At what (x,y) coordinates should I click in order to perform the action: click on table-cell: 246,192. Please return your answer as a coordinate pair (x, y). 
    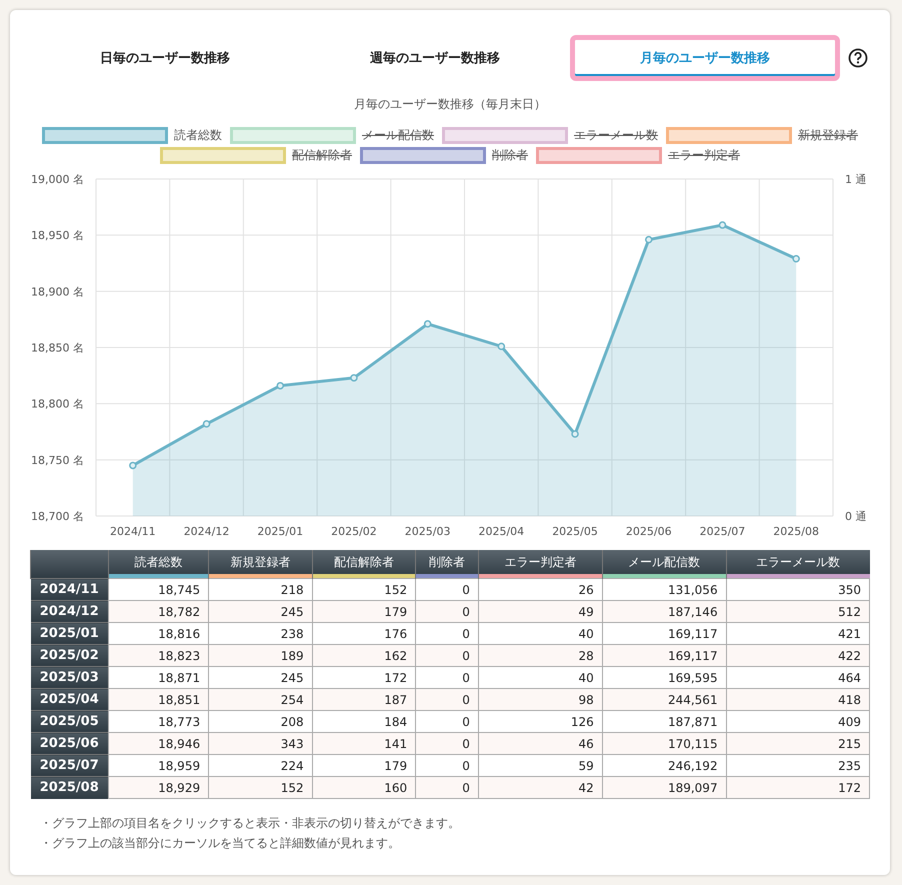
    Looking at the image, I should click on (664, 765).